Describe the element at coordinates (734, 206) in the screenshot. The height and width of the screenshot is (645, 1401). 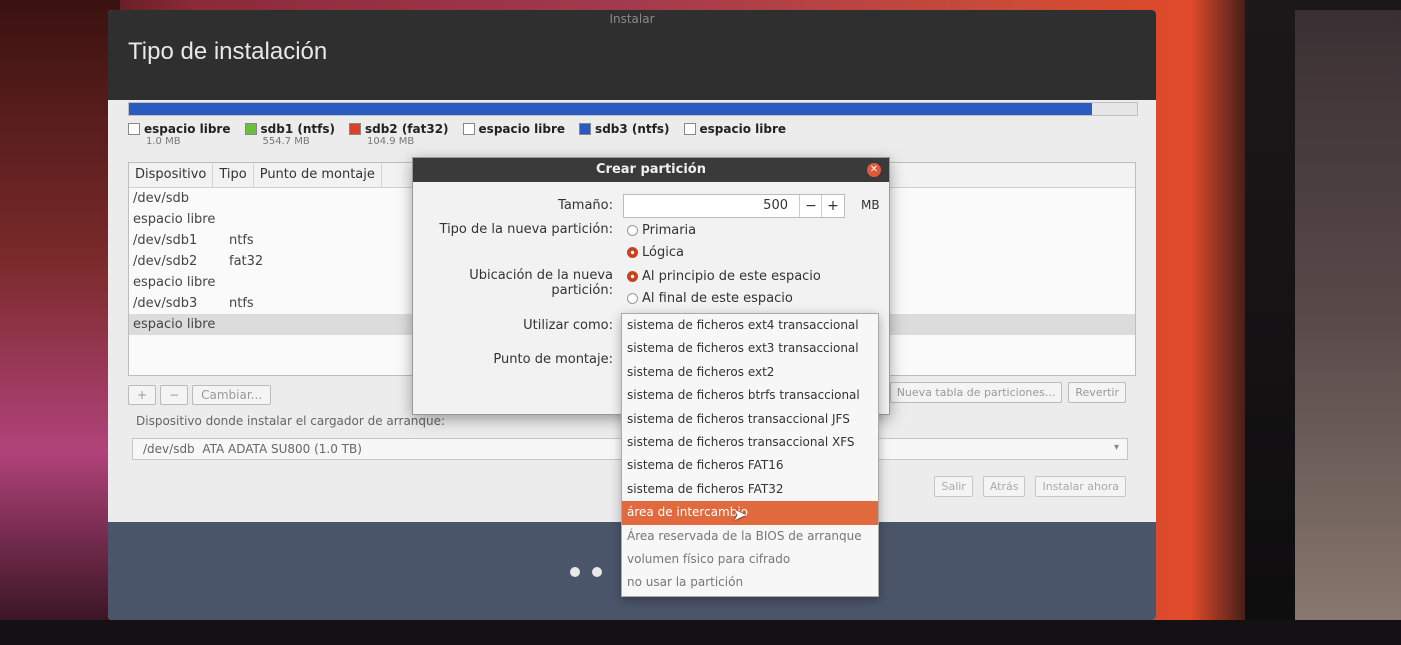
I see `size-spinbox: 500 − +` at that location.